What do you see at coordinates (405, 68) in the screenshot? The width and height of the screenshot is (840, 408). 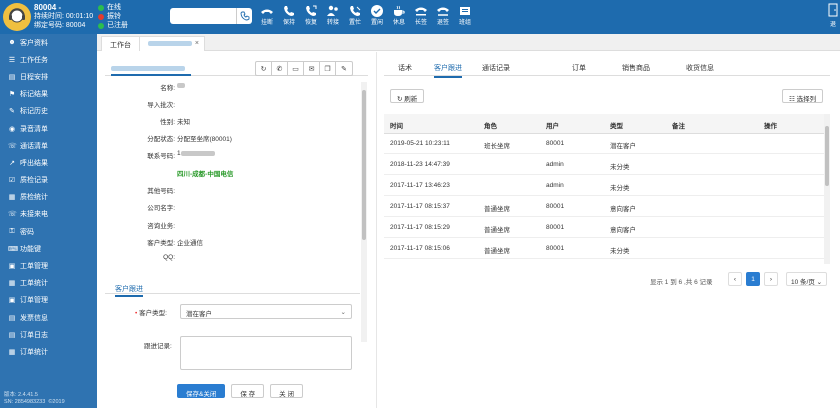 I see `detail-tab-0: 话术` at bounding box center [405, 68].